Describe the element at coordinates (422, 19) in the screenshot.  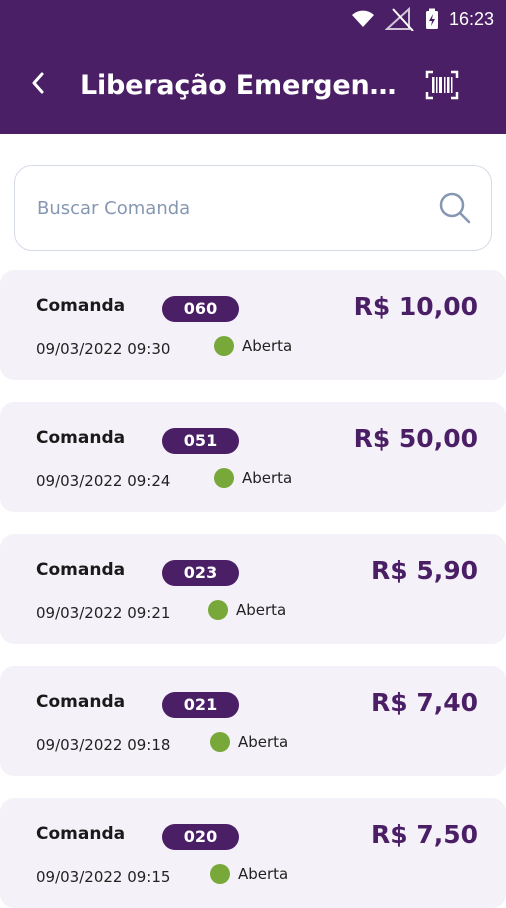
I see `status-icons: 16:23` at that location.